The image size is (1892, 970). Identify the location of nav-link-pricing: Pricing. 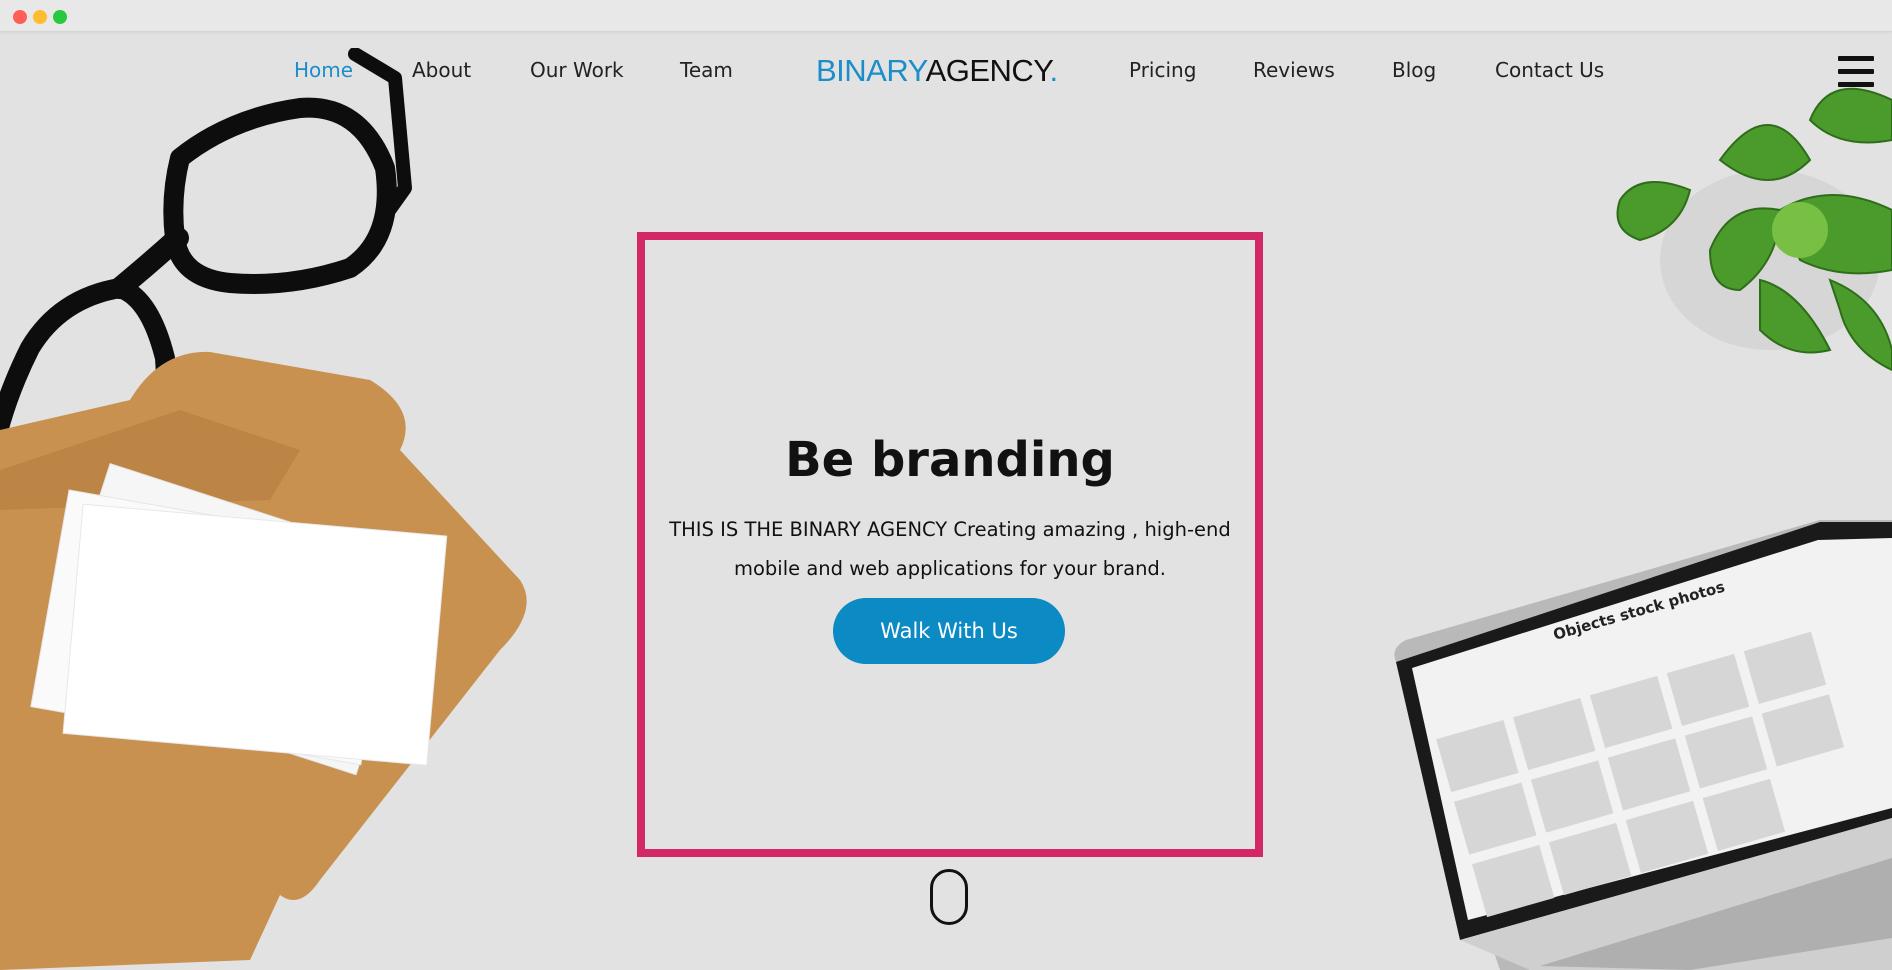
(1162, 70).